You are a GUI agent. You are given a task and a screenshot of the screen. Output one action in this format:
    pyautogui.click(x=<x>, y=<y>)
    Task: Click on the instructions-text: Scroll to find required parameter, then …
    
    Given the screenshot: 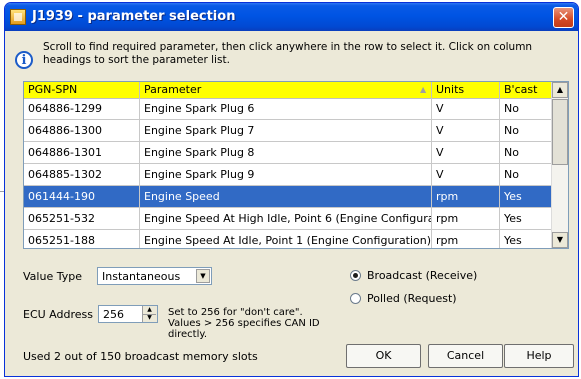 What is the action you would take?
    pyautogui.click(x=288, y=53)
    